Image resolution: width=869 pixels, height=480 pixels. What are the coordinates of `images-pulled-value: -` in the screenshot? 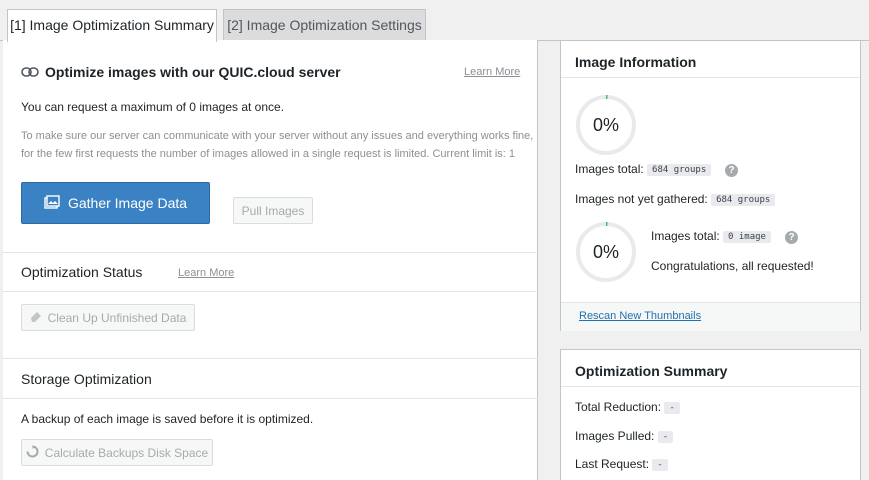 It's located at (665, 436).